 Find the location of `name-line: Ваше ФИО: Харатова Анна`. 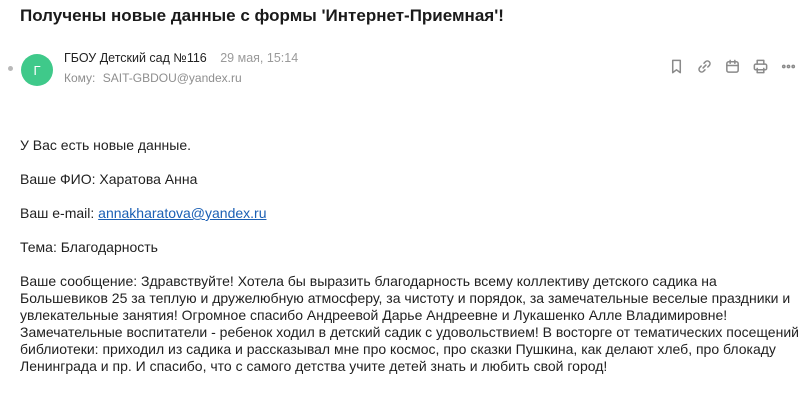

name-line: Ваше ФИО: Харатова Анна is located at coordinates (109, 179).